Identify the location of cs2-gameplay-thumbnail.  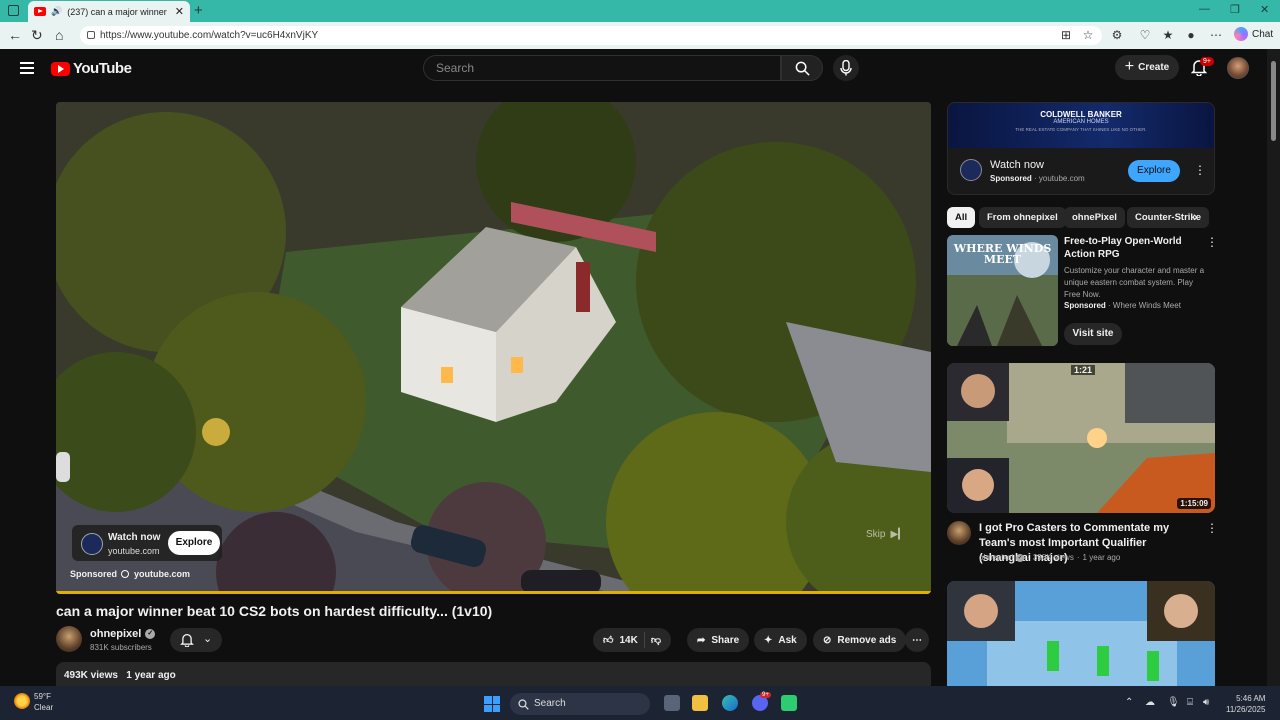
(1081, 633).